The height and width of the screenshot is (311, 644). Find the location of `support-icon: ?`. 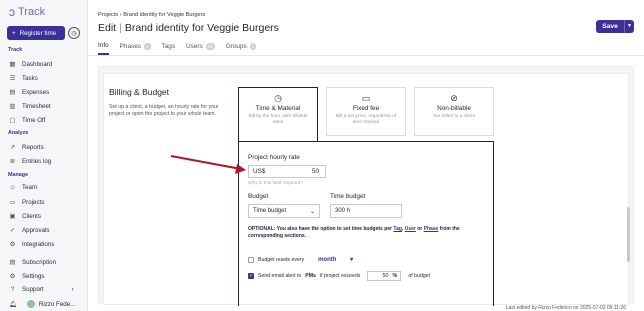

support-icon: ? is located at coordinates (12, 289).